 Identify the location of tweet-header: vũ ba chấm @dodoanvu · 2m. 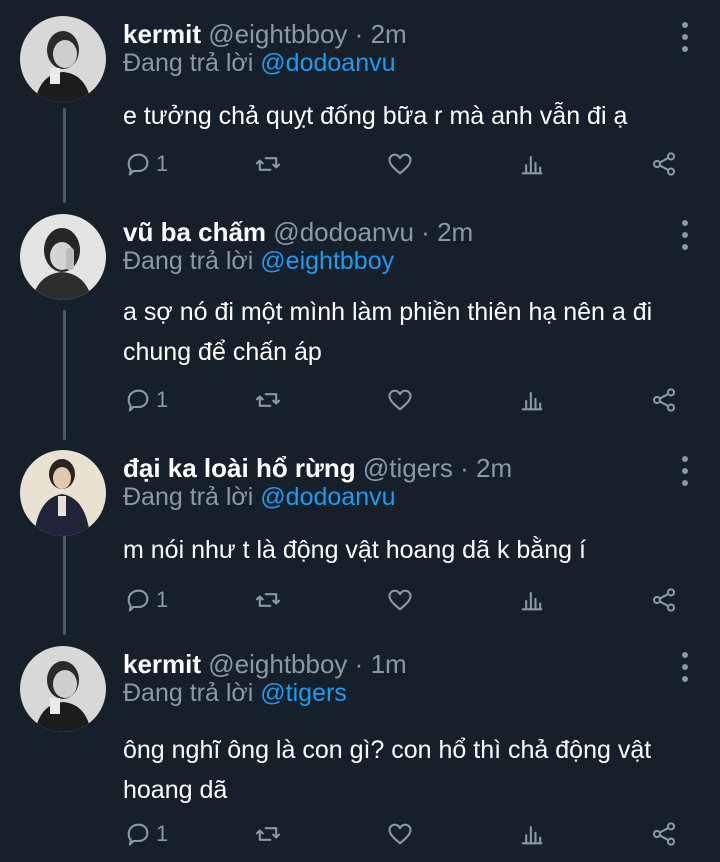
(298, 232).